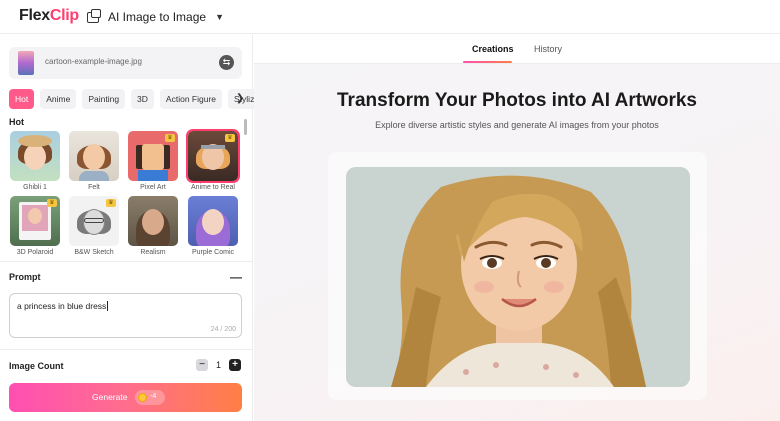 The image size is (780, 421). What do you see at coordinates (94, 252) in the screenshot?
I see `style-label: B&W Sketch` at bounding box center [94, 252].